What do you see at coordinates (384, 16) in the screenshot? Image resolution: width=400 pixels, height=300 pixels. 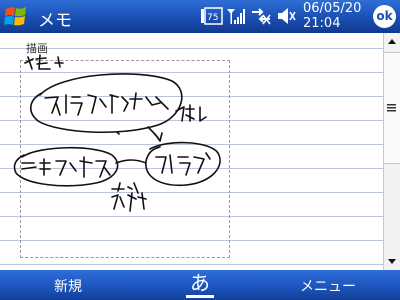 I see `ok-button: ok` at bounding box center [384, 16].